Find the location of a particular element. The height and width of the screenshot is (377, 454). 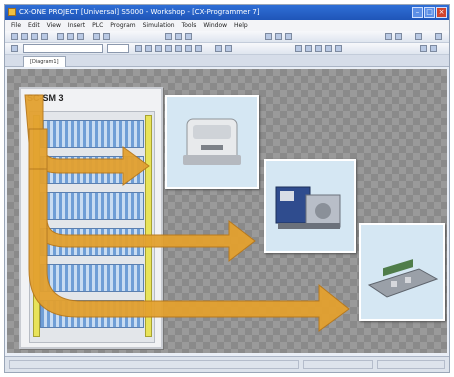

status-message-pane is located at coordinates (154, 364).